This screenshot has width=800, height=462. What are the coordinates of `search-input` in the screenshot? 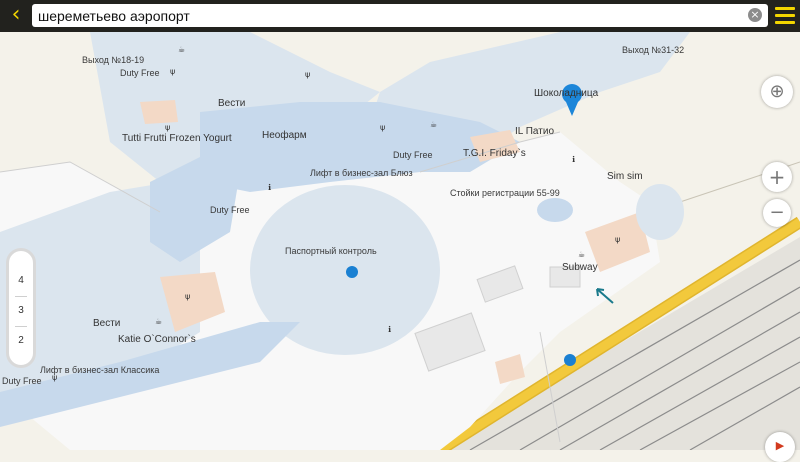 It's located at (400, 15).